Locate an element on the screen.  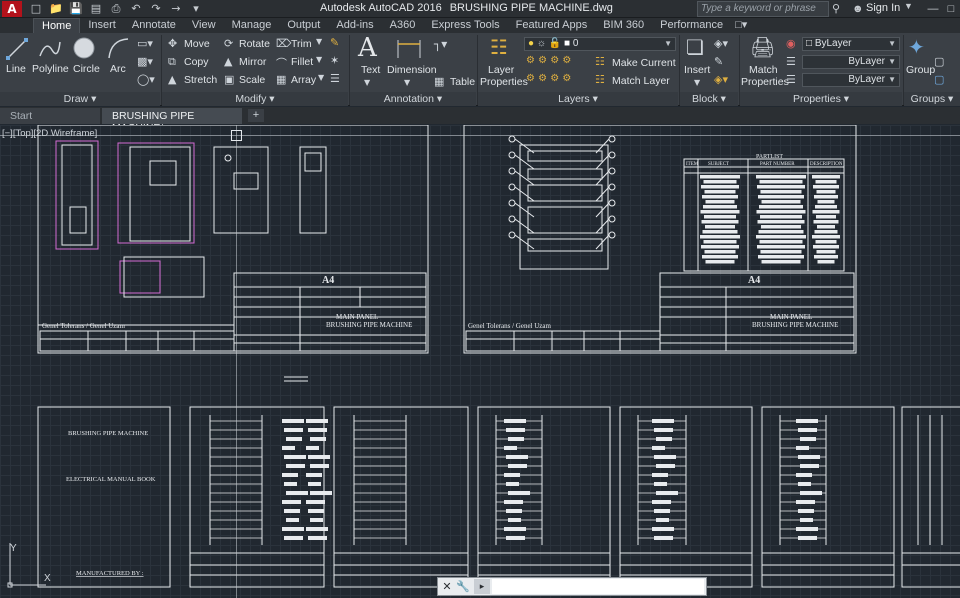
tab-view: View is located at coordinates (204, 25).